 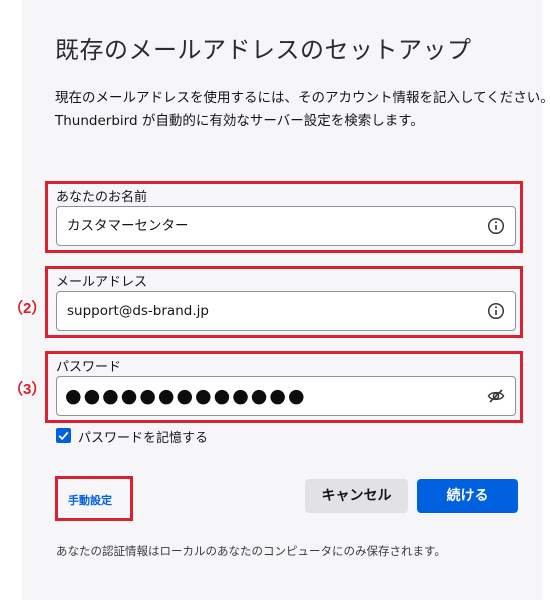 I want to click on description-line-2: Thunderbird が自動的に有効なサーバー設定を検索します。, so click(x=239, y=121).